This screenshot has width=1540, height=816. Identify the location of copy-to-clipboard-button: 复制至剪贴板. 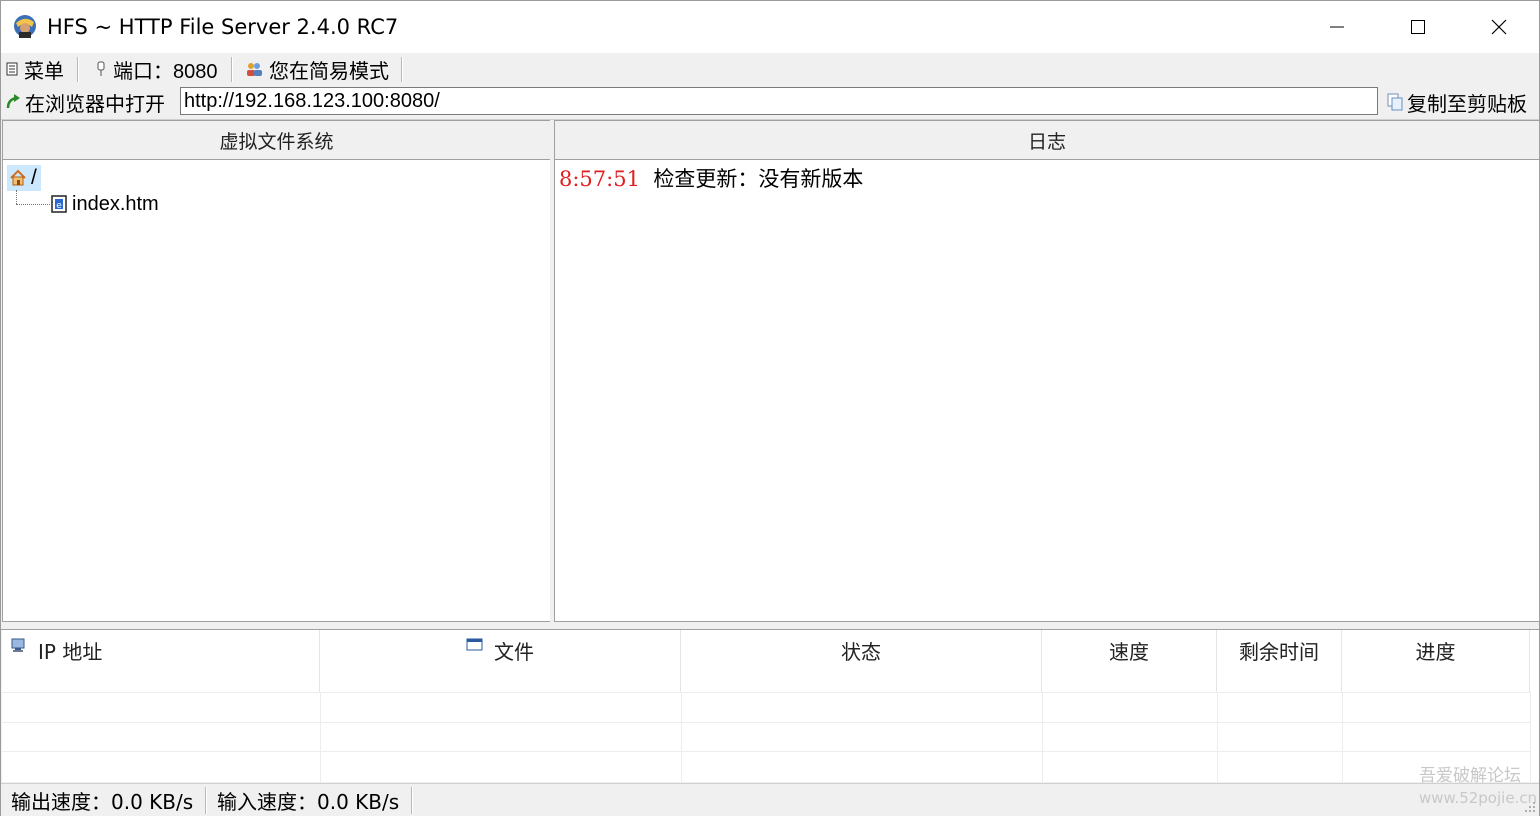
(1457, 102).